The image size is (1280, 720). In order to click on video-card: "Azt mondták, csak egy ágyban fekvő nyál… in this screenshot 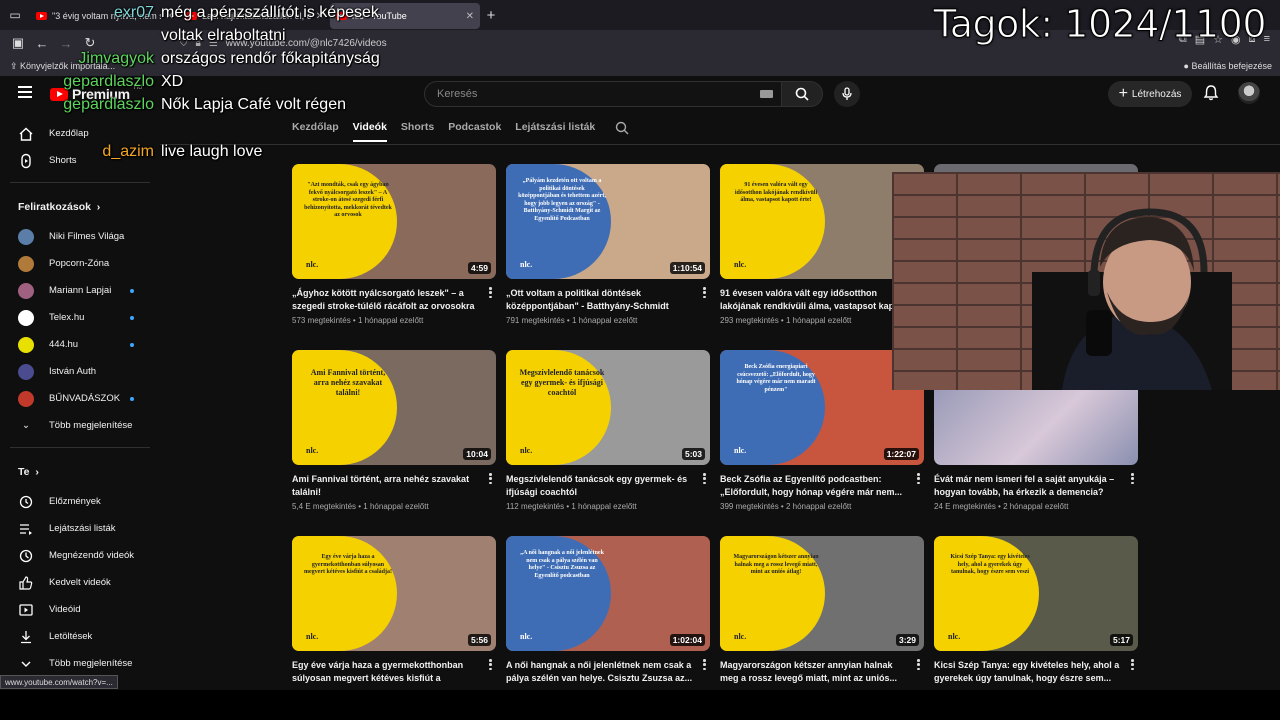, I will do `click(394, 244)`.